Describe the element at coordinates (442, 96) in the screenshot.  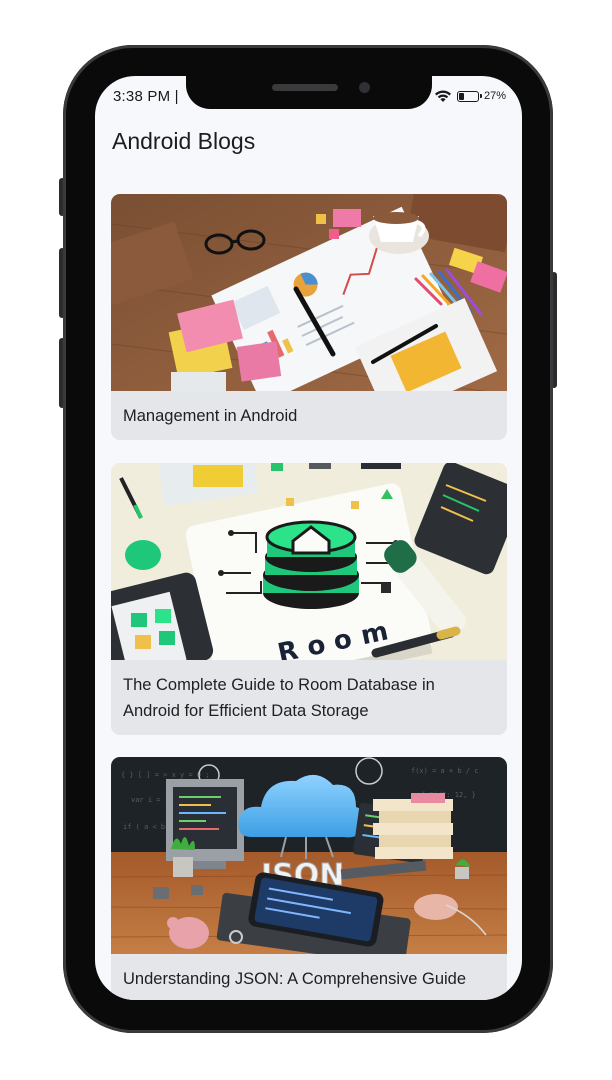
I see `wifi-icon` at that location.